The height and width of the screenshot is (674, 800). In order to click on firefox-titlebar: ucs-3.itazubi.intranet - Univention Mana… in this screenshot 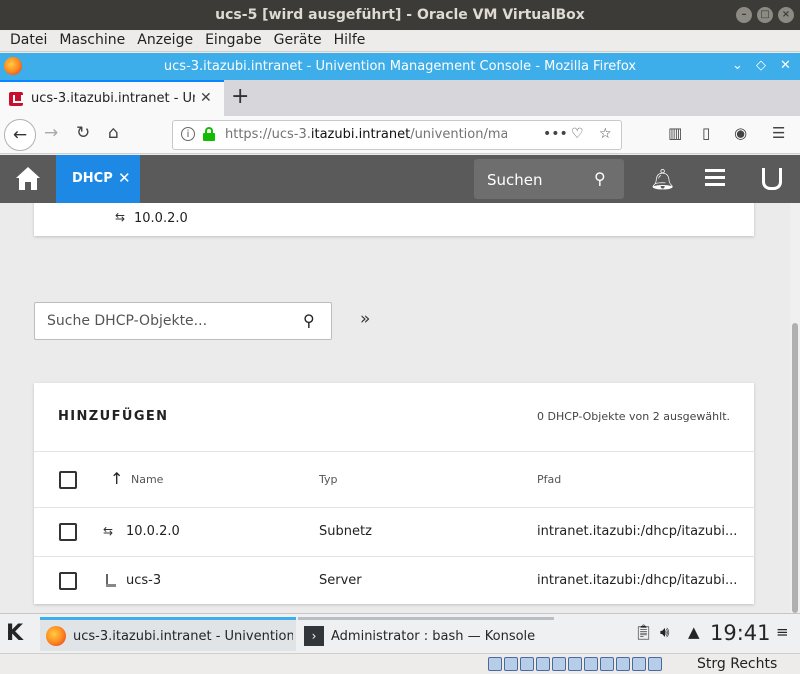, I will do `click(400, 66)`.